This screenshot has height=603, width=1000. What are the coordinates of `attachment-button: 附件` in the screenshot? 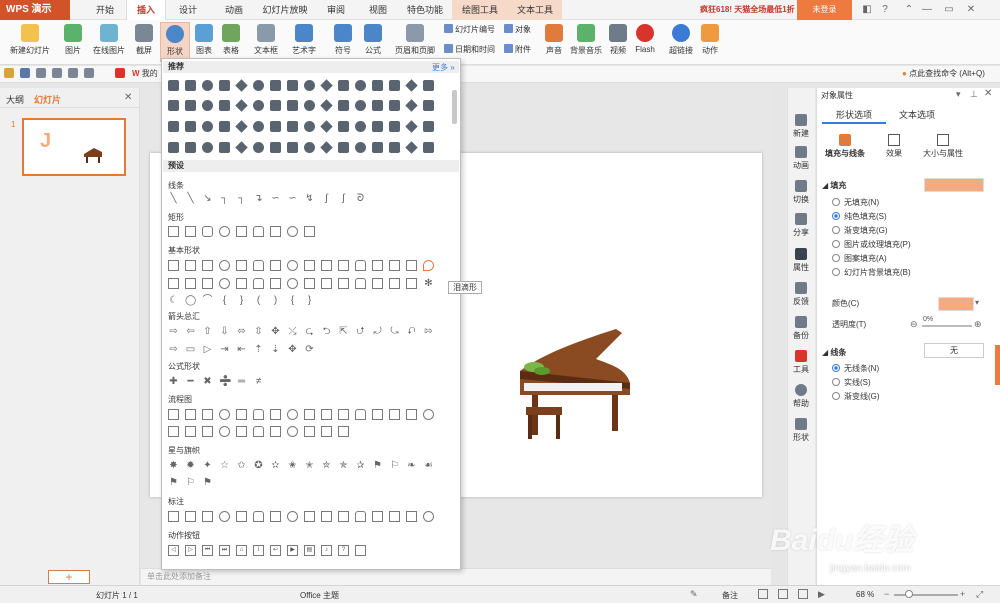 It's located at (517, 50).